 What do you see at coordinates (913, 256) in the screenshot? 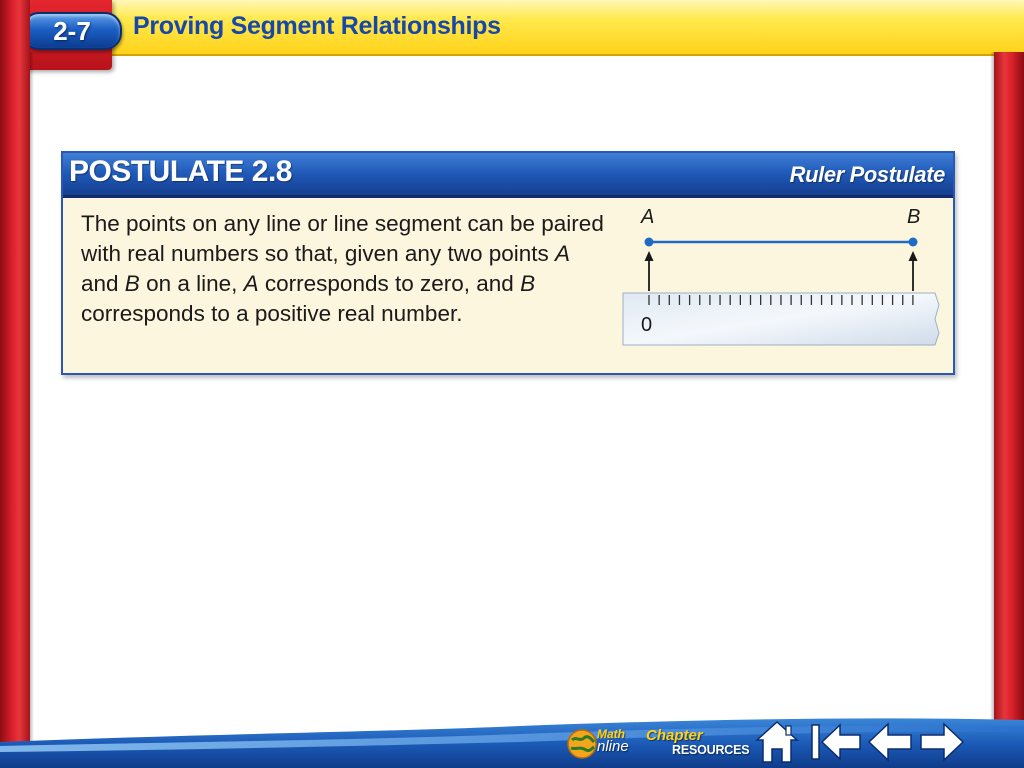
I see `arrow-b-head` at bounding box center [913, 256].